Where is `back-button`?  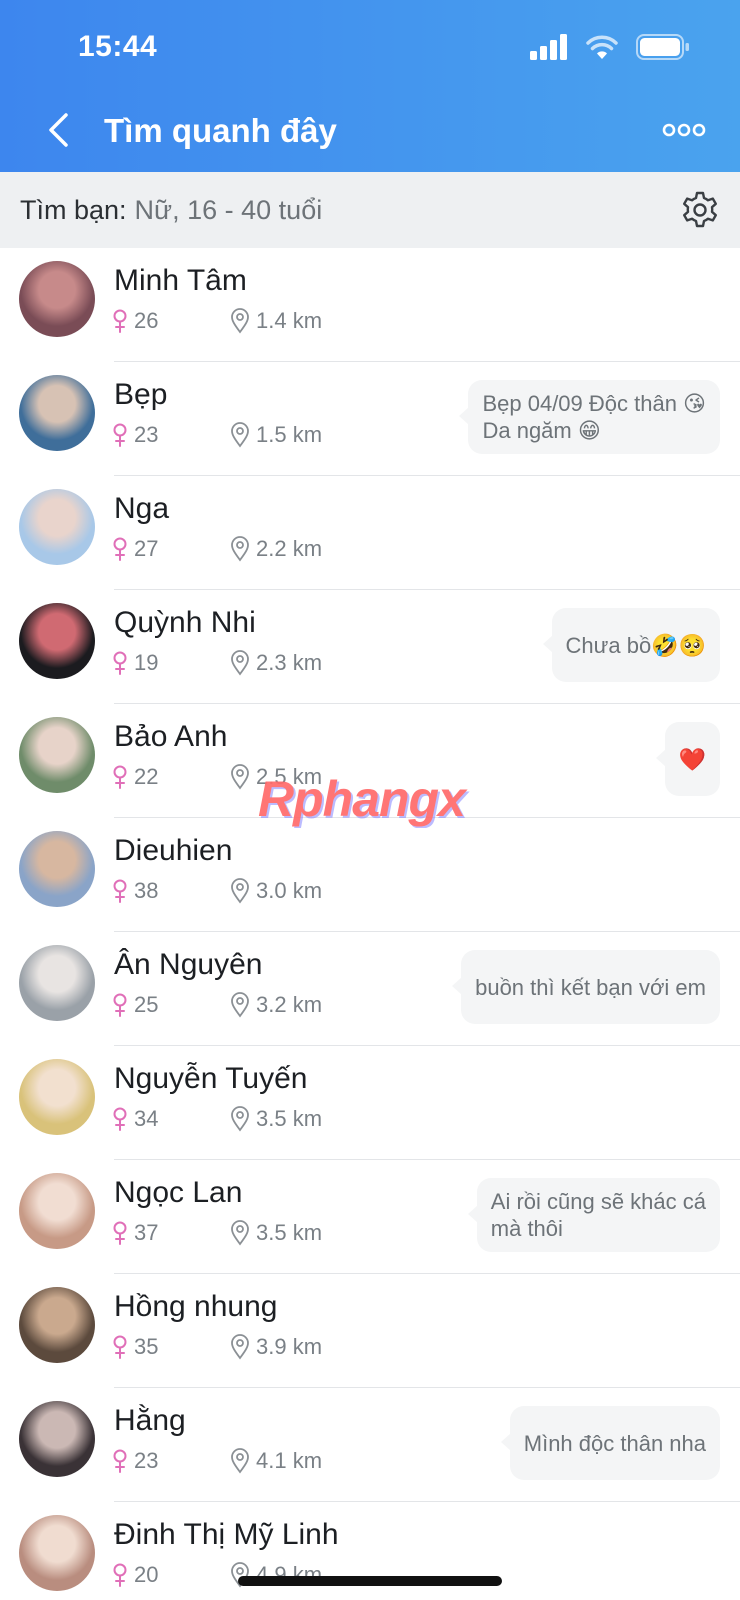
back-button is located at coordinates (58, 130).